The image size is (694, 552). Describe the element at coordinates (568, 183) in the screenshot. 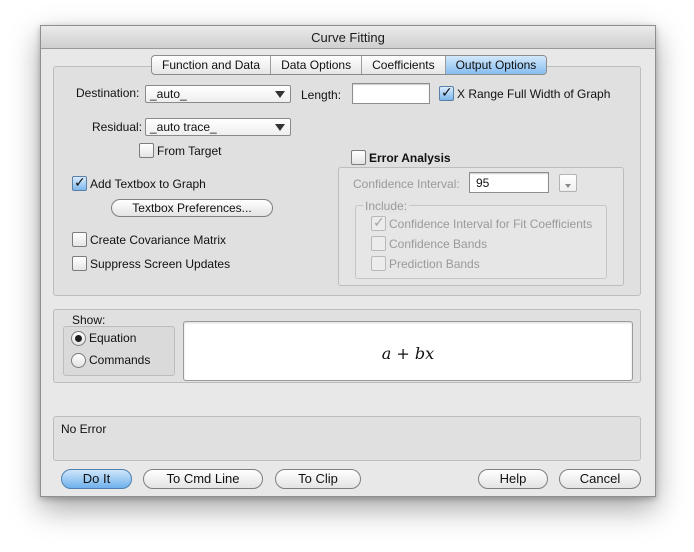

I see `confidence-interval-menu` at that location.